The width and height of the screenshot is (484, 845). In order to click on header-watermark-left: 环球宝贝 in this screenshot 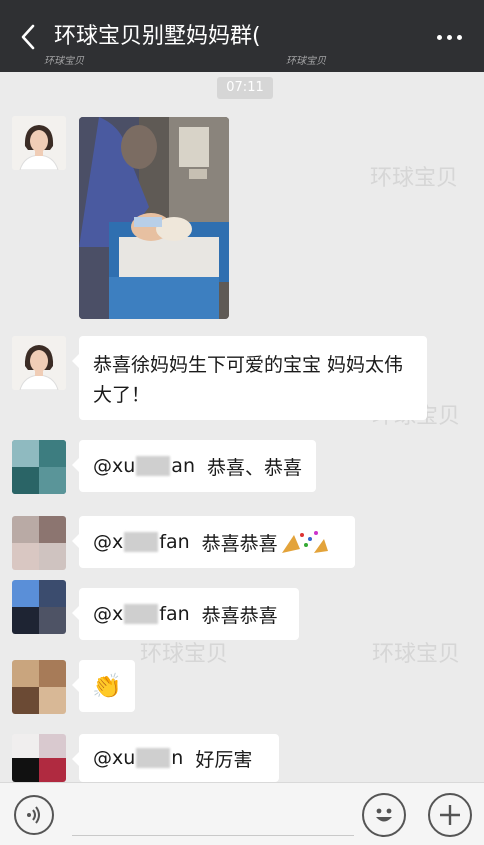, I will do `click(64, 61)`.